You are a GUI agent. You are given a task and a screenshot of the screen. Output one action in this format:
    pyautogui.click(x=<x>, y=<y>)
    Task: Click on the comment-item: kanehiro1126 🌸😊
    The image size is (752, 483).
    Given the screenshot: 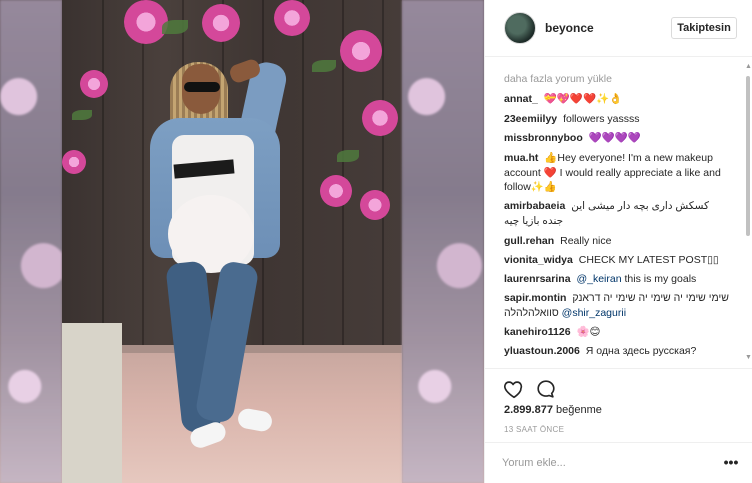 What is the action you would take?
    pyautogui.click(x=618, y=332)
    